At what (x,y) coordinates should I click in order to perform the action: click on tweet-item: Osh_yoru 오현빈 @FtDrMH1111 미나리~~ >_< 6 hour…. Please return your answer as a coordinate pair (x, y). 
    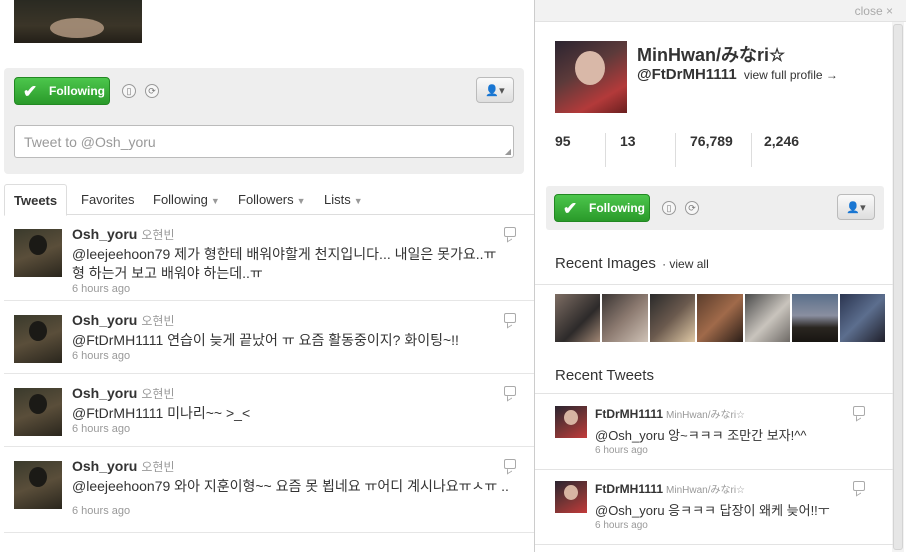
    Looking at the image, I should click on (269, 410).